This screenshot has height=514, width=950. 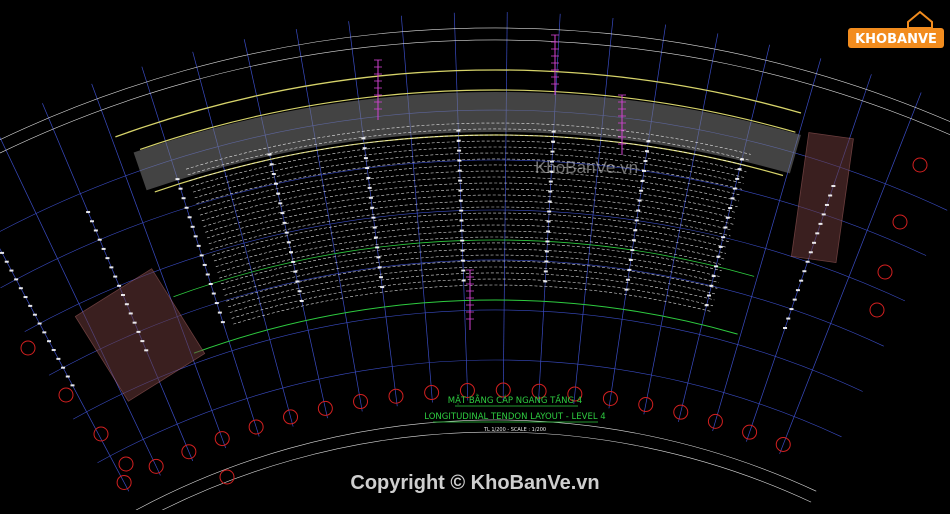 I want to click on drawing-title-vietnamese: MẶT BẰNG CÁP NGANG TẦNG 4, so click(x=515, y=399).